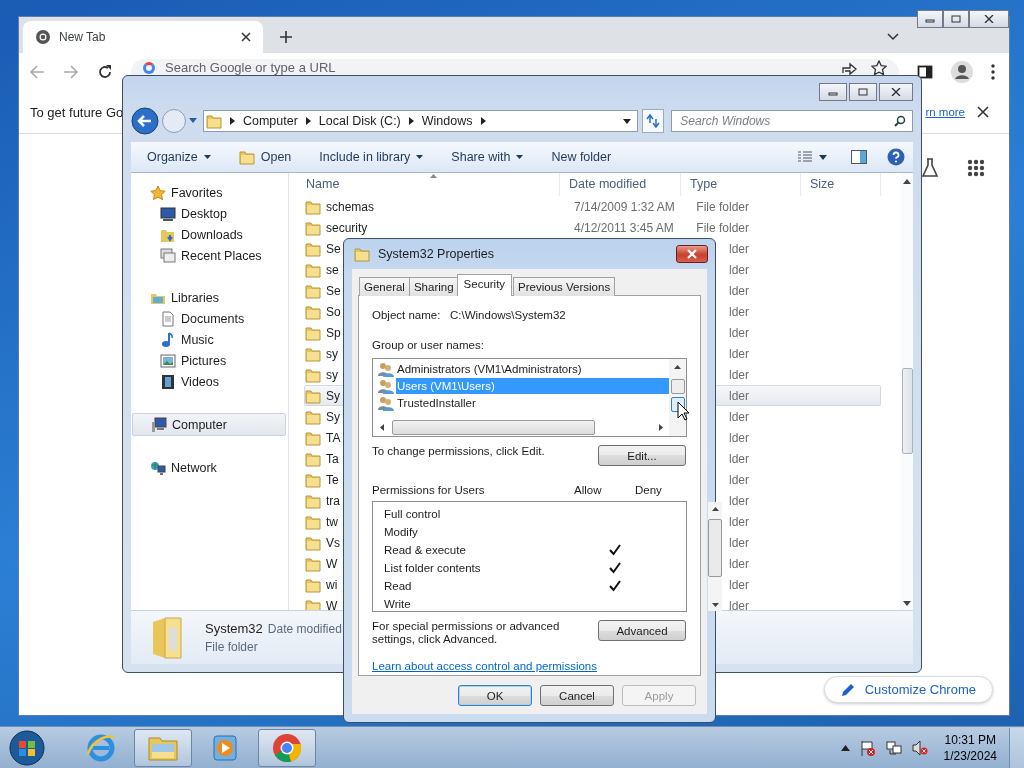 This screenshot has height=768, width=1024. Describe the element at coordinates (350, 206) in the screenshot. I see `file-name: schemas` at that location.